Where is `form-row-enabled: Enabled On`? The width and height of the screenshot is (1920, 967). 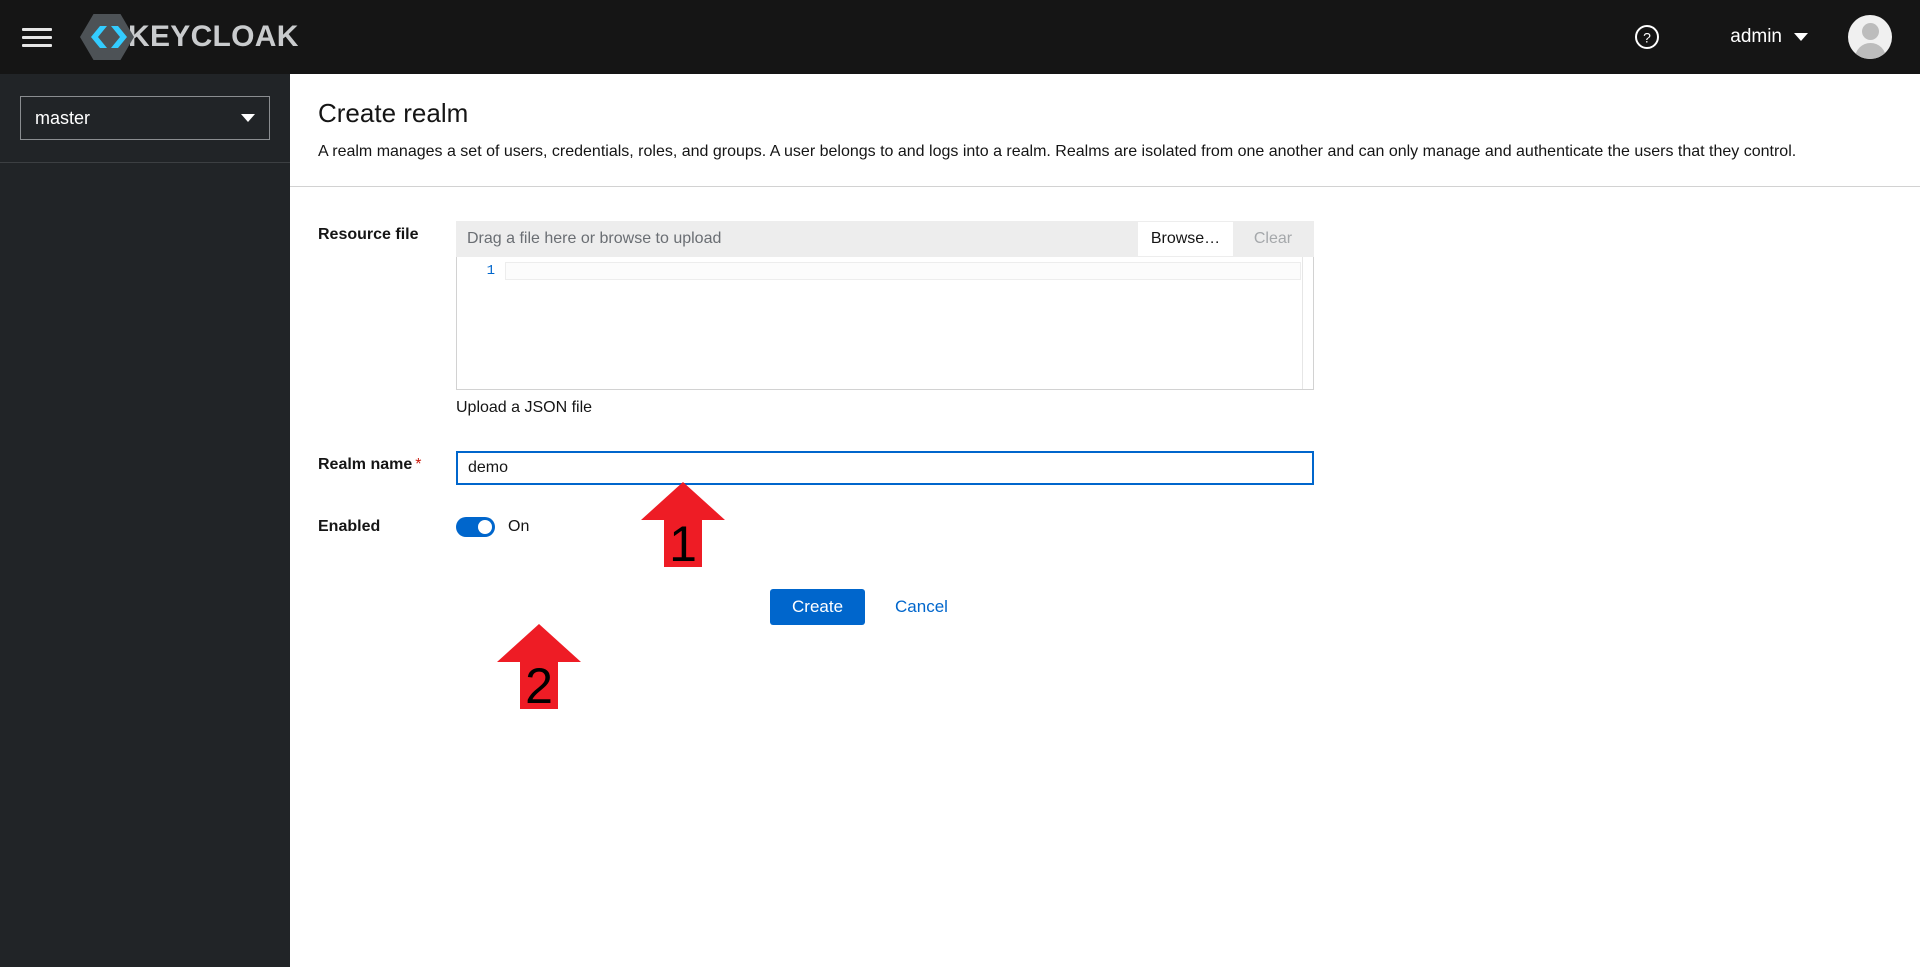 form-row-enabled: Enabled On is located at coordinates (1105, 526).